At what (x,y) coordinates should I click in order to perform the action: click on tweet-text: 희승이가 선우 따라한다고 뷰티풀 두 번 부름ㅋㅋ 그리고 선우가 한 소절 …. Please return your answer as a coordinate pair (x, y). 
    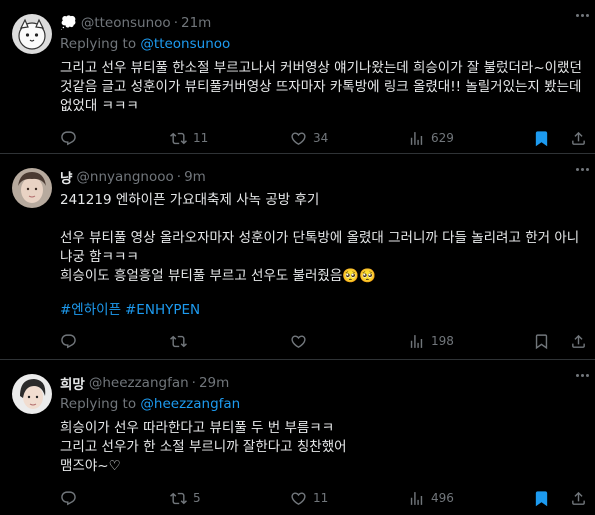
    Looking at the image, I should click on (203, 447).